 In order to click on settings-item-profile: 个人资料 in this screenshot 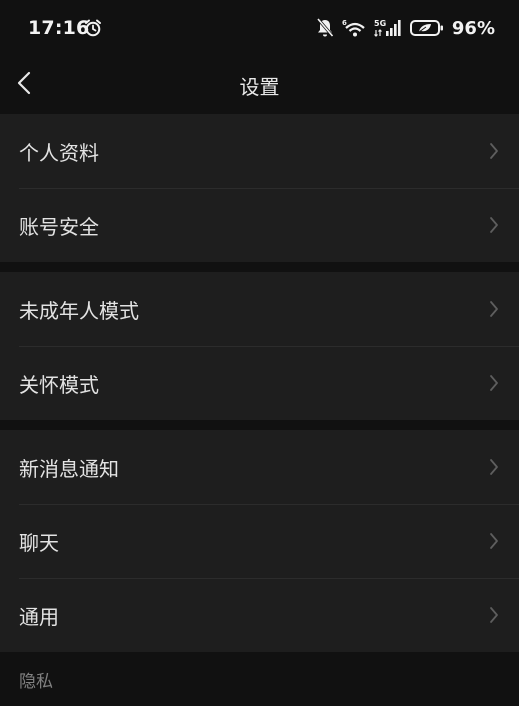, I will do `click(259, 151)`.